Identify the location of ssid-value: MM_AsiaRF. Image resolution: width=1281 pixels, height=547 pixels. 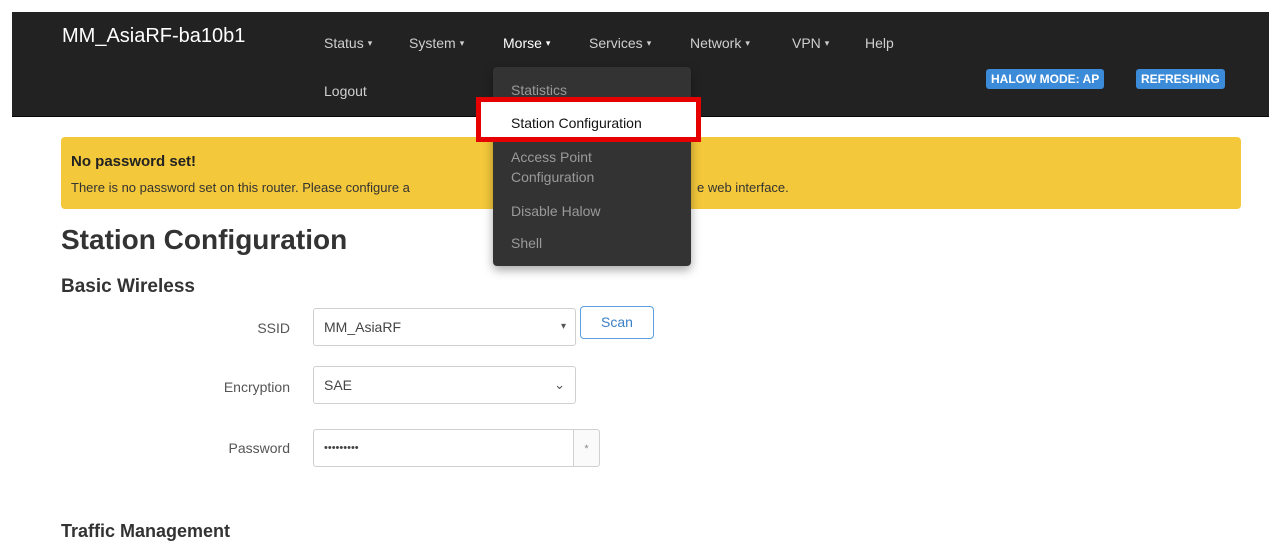
(363, 327).